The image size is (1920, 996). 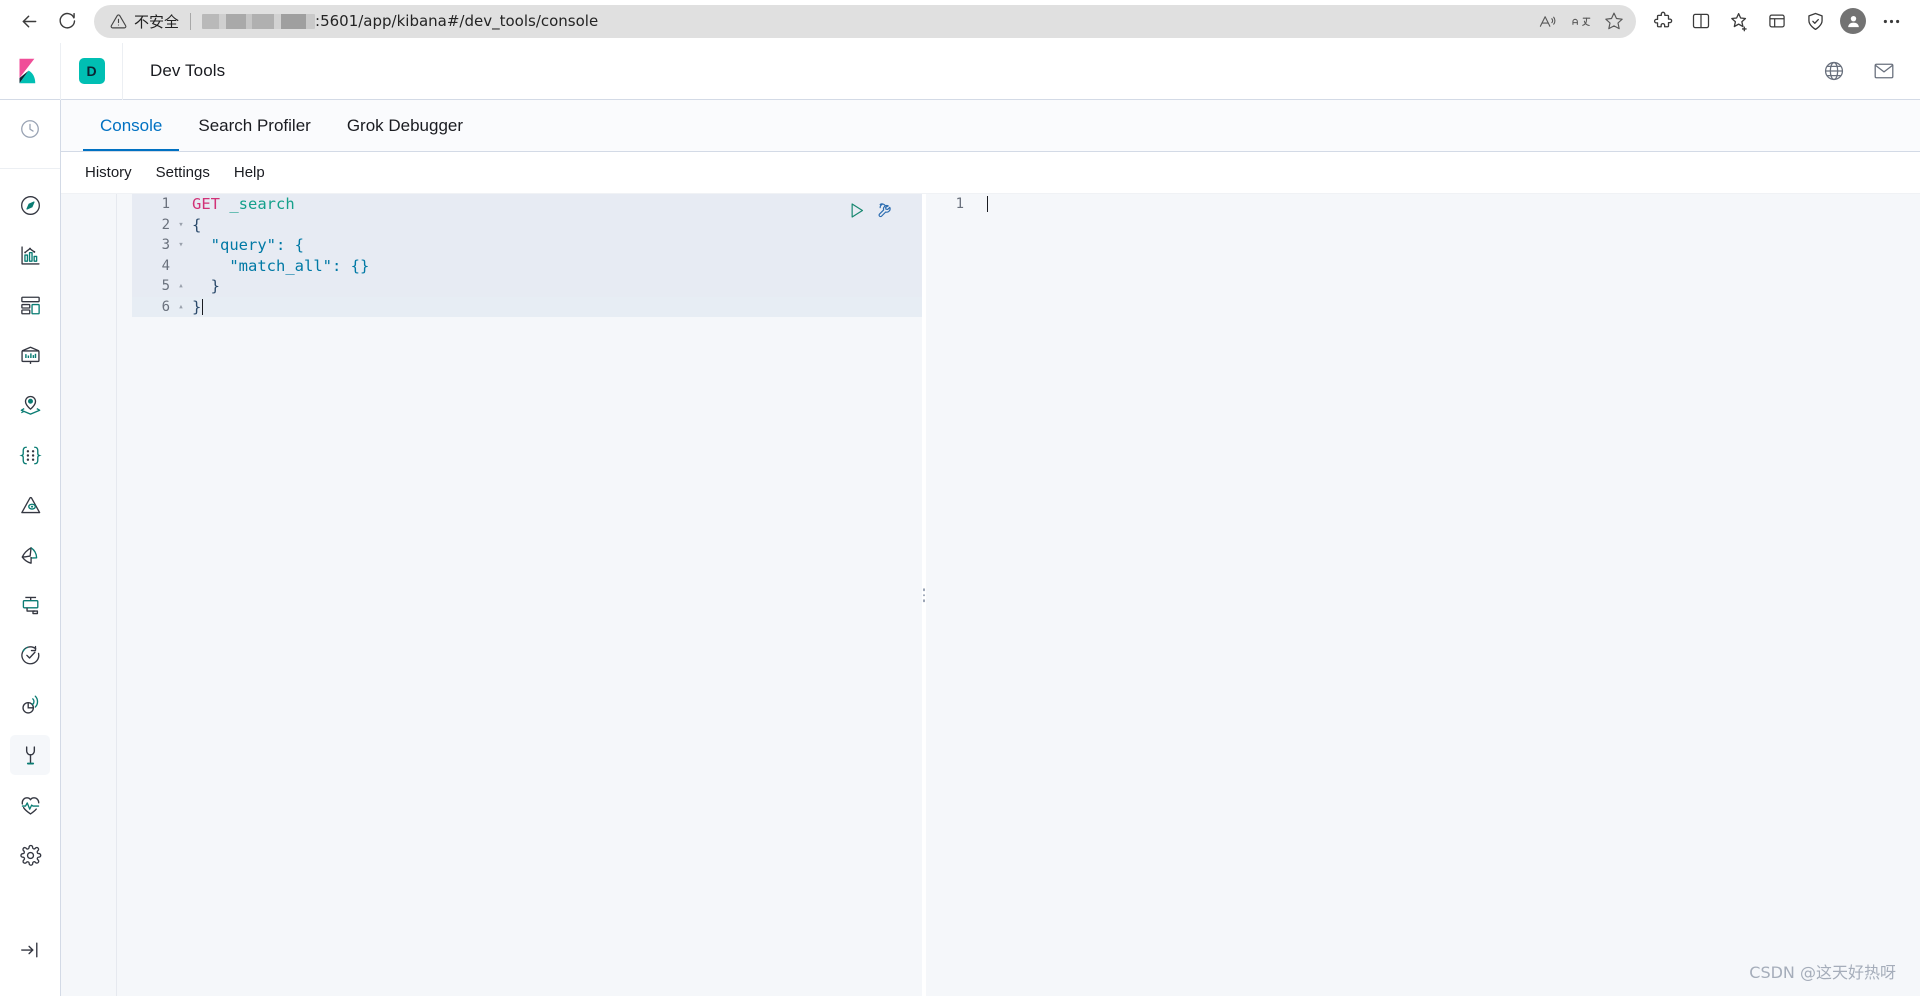 What do you see at coordinates (1834, 71) in the screenshot?
I see `help-globe-icon` at bounding box center [1834, 71].